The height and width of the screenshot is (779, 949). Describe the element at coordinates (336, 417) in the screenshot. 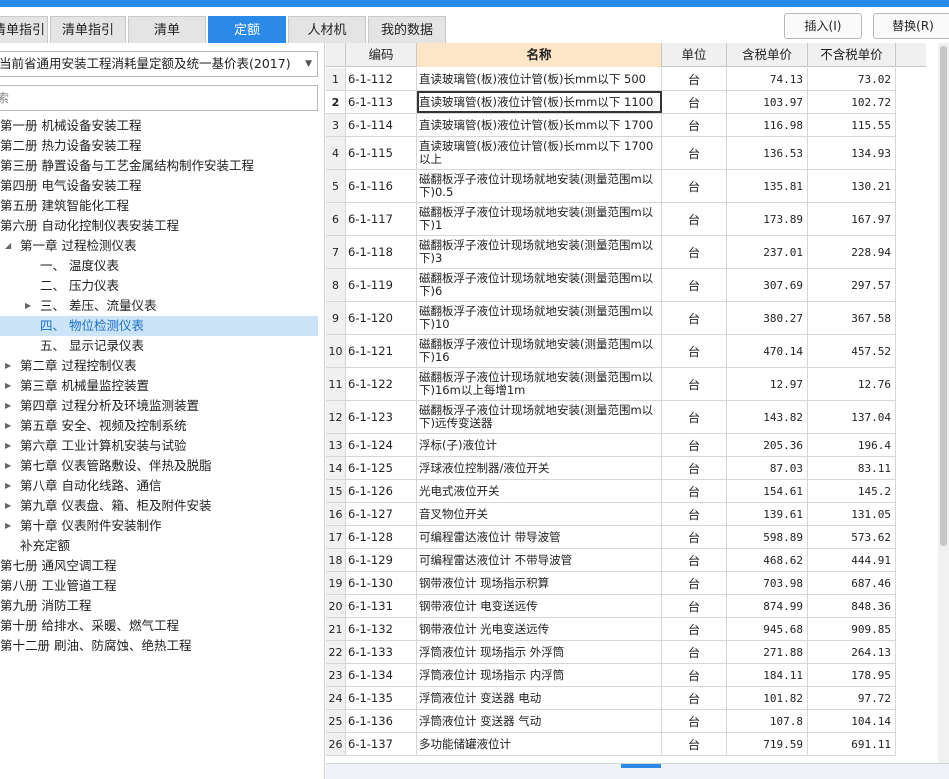

I see `row-index: 12` at that location.